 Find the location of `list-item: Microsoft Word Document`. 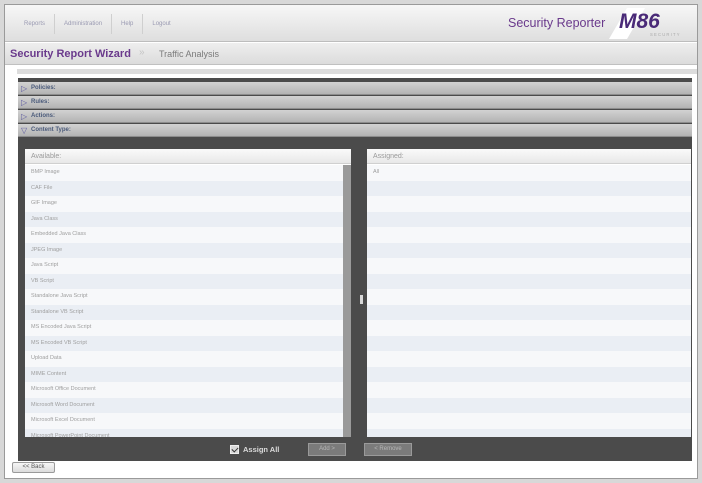

list-item: Microsoft Word Document is located at coordinates (184, 405).